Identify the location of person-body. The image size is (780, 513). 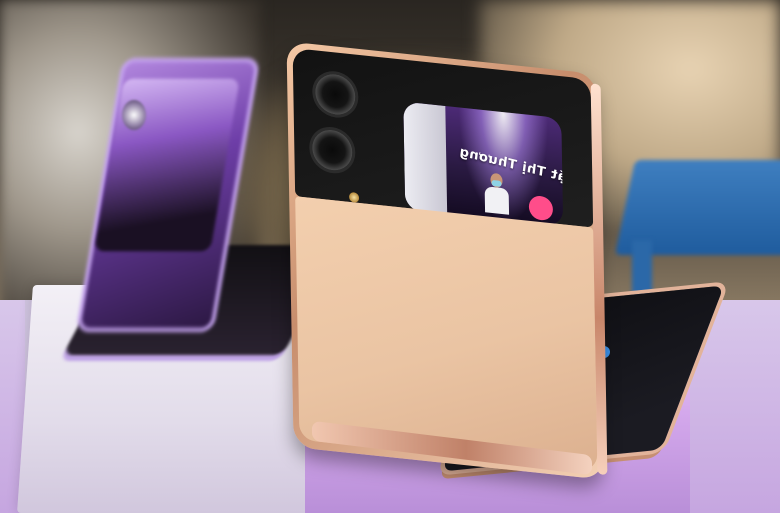
(497, 200).